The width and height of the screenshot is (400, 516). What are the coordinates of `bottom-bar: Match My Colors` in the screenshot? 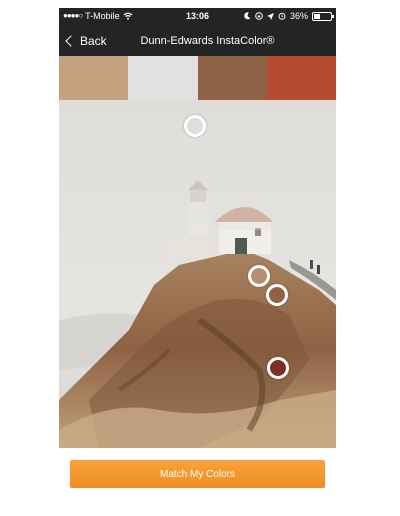 It's located at (197, 474).